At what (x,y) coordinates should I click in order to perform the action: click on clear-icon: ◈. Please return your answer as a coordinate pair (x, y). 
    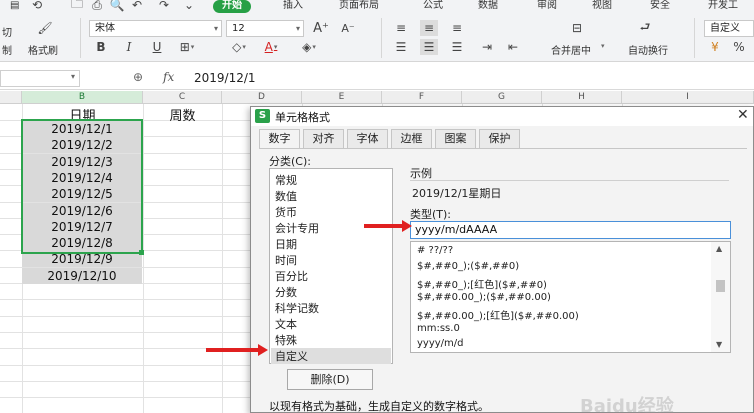
    Looking at the image, I should click on (309, 47).